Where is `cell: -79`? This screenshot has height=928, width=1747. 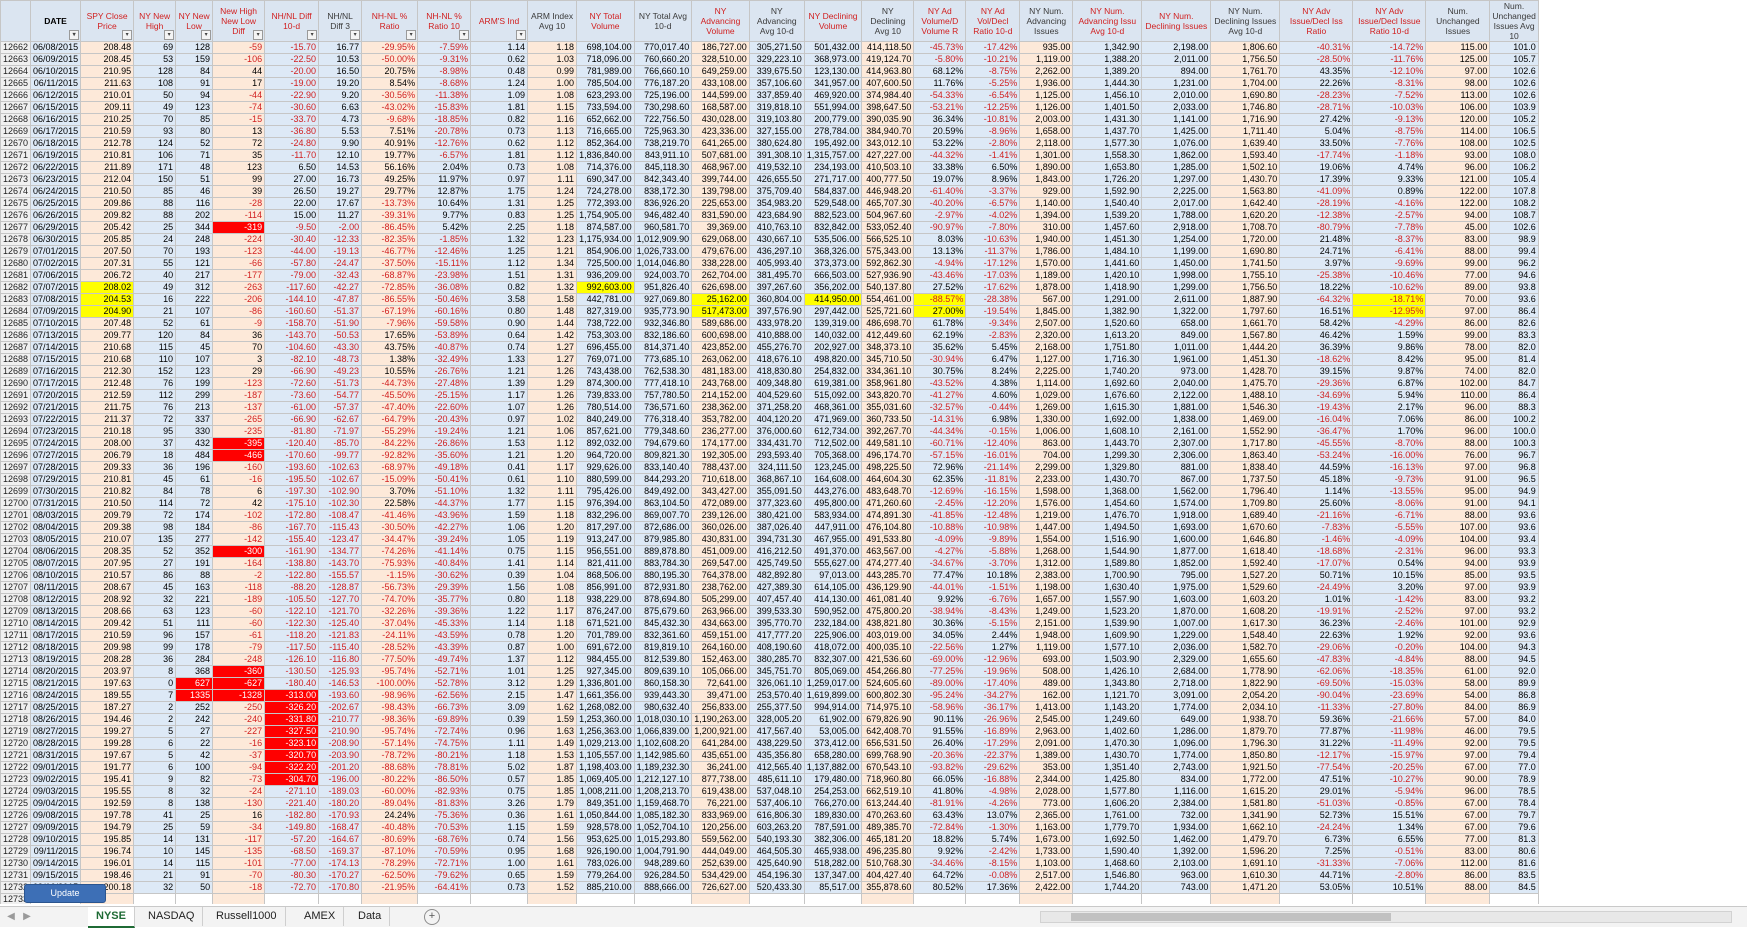
cell: -79 is located at coordinates (239, 647).